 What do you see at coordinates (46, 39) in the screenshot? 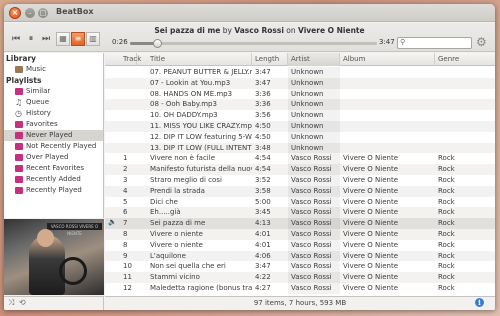
I see `next-icon: ⏭` at bounding box center [46, 39].